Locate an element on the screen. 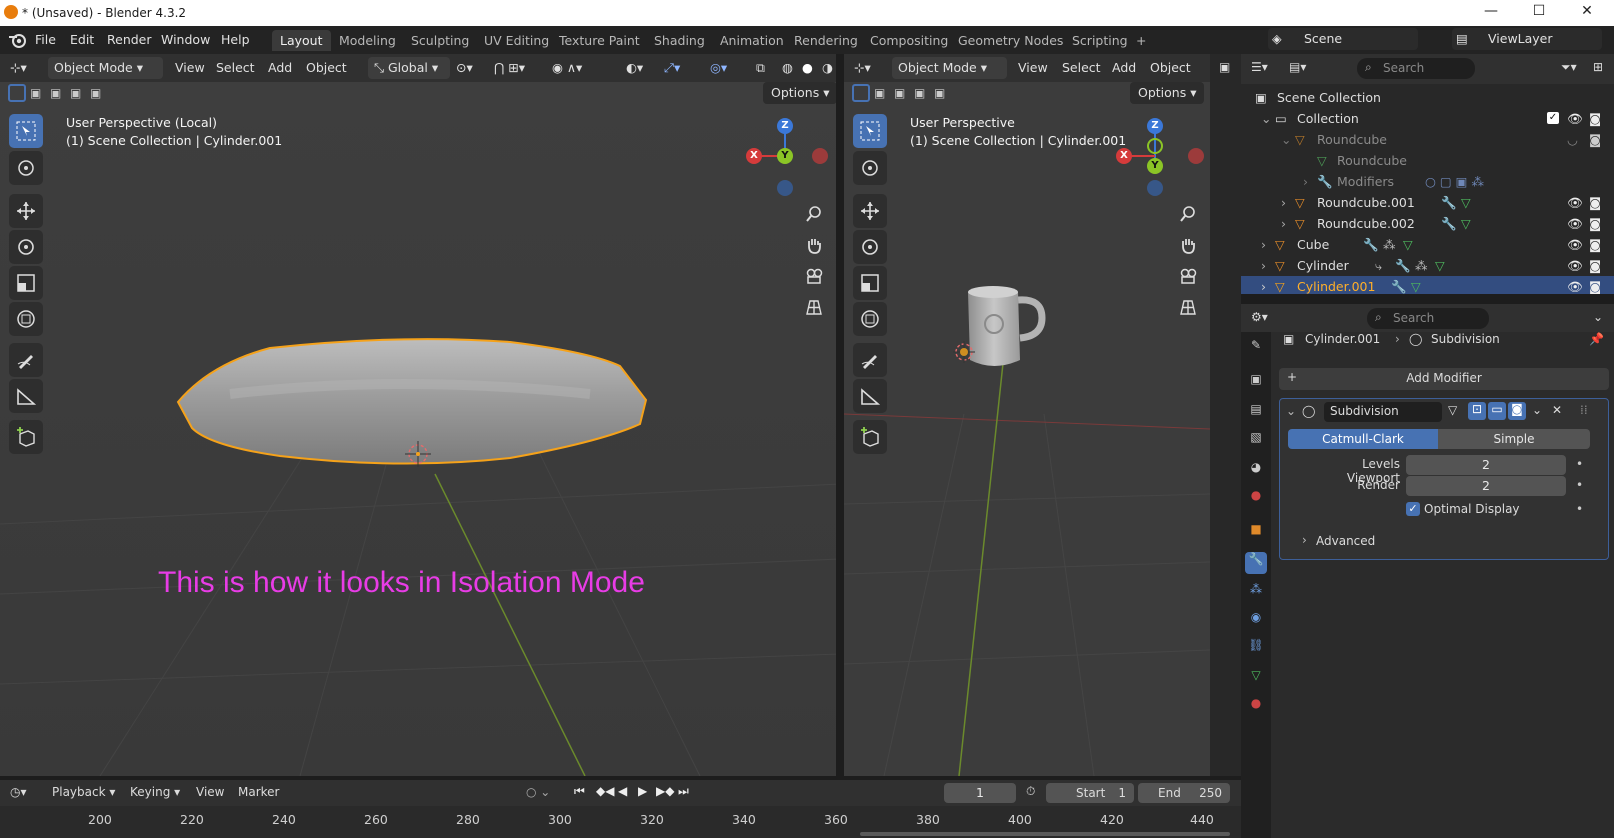 This screenshot has width=1614, height=838. select-box-tool is located at coordinates (26, 131).